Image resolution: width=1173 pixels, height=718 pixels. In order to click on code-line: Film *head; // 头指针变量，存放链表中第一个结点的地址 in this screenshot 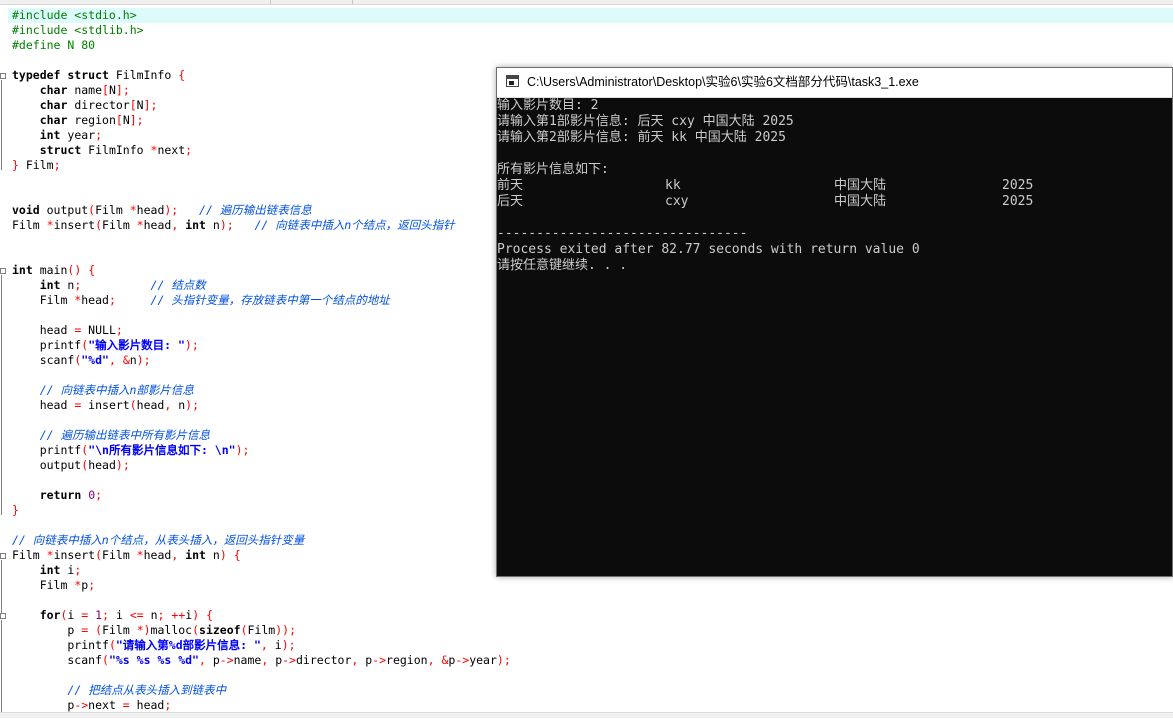, I will do `click(201, 300)`.